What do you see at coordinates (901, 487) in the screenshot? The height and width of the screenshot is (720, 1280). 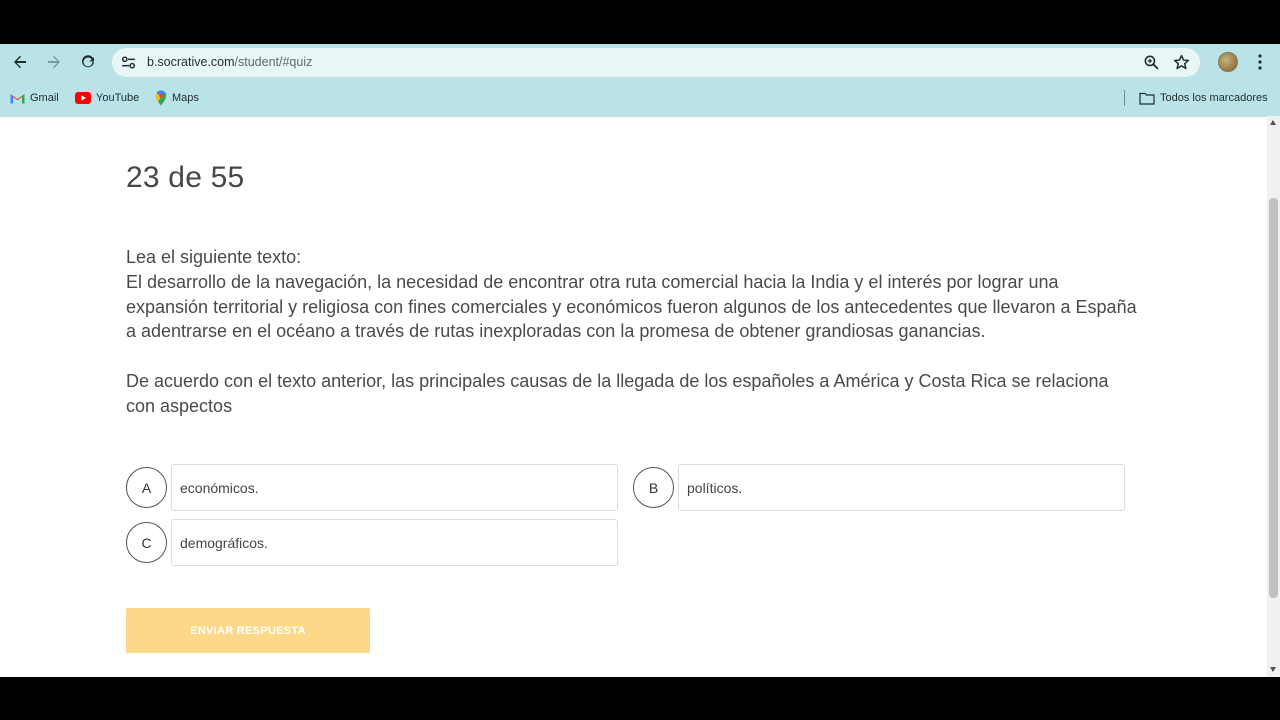 I see `answer-text: políticos.` at bounding box center [901, 487].